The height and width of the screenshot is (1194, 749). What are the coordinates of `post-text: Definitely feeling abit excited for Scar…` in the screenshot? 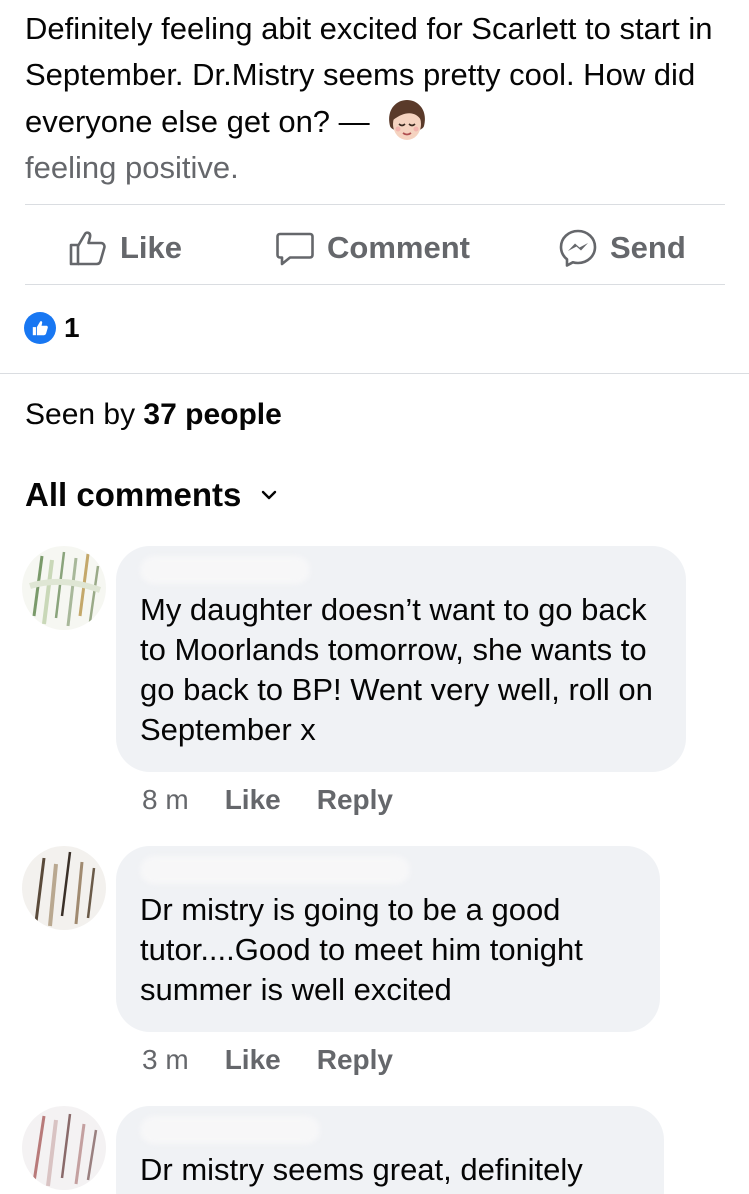 It's located at (370, 98).